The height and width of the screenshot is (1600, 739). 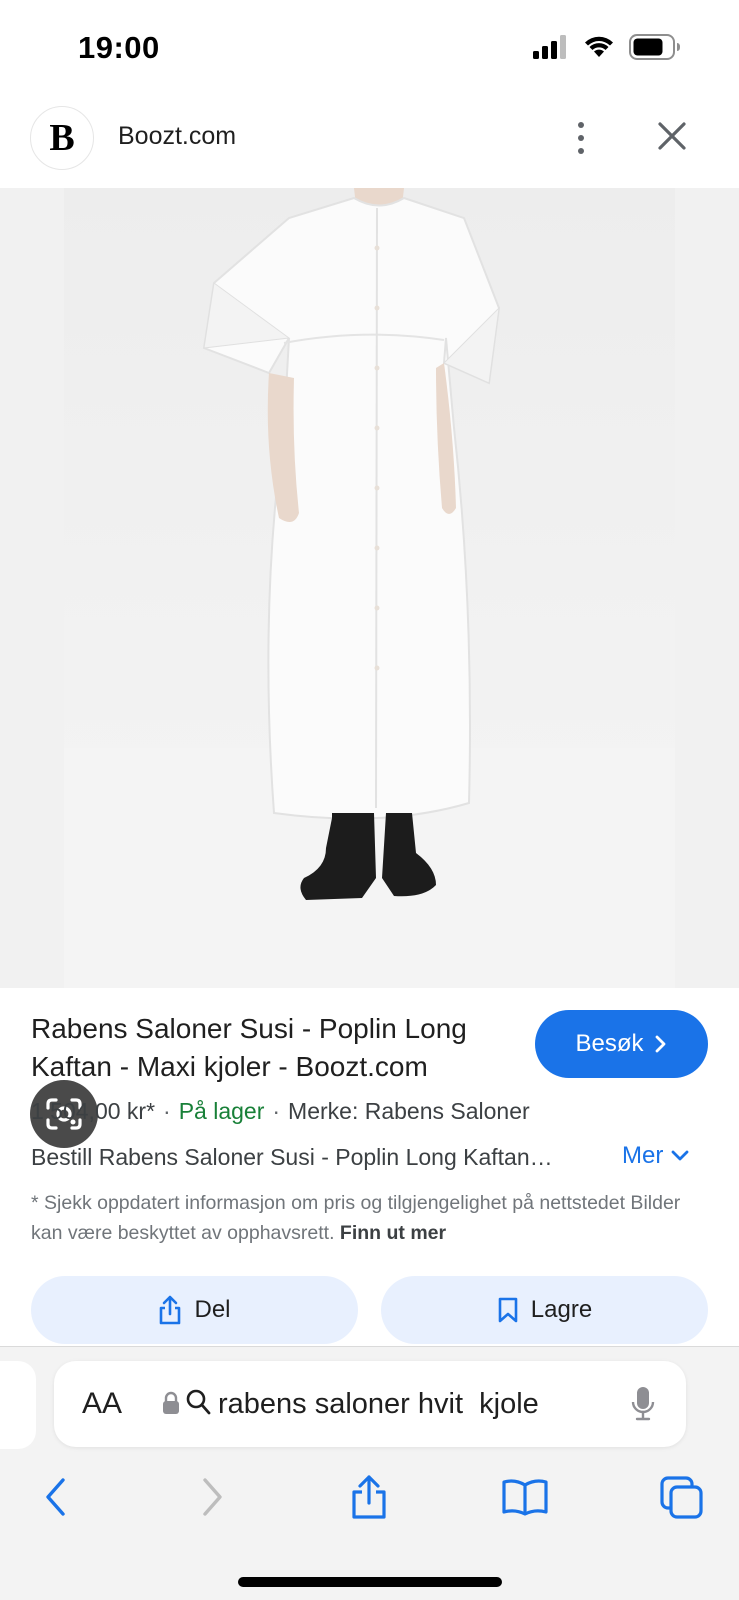 I want to click on battery-icon, so click(x=654, y=47).